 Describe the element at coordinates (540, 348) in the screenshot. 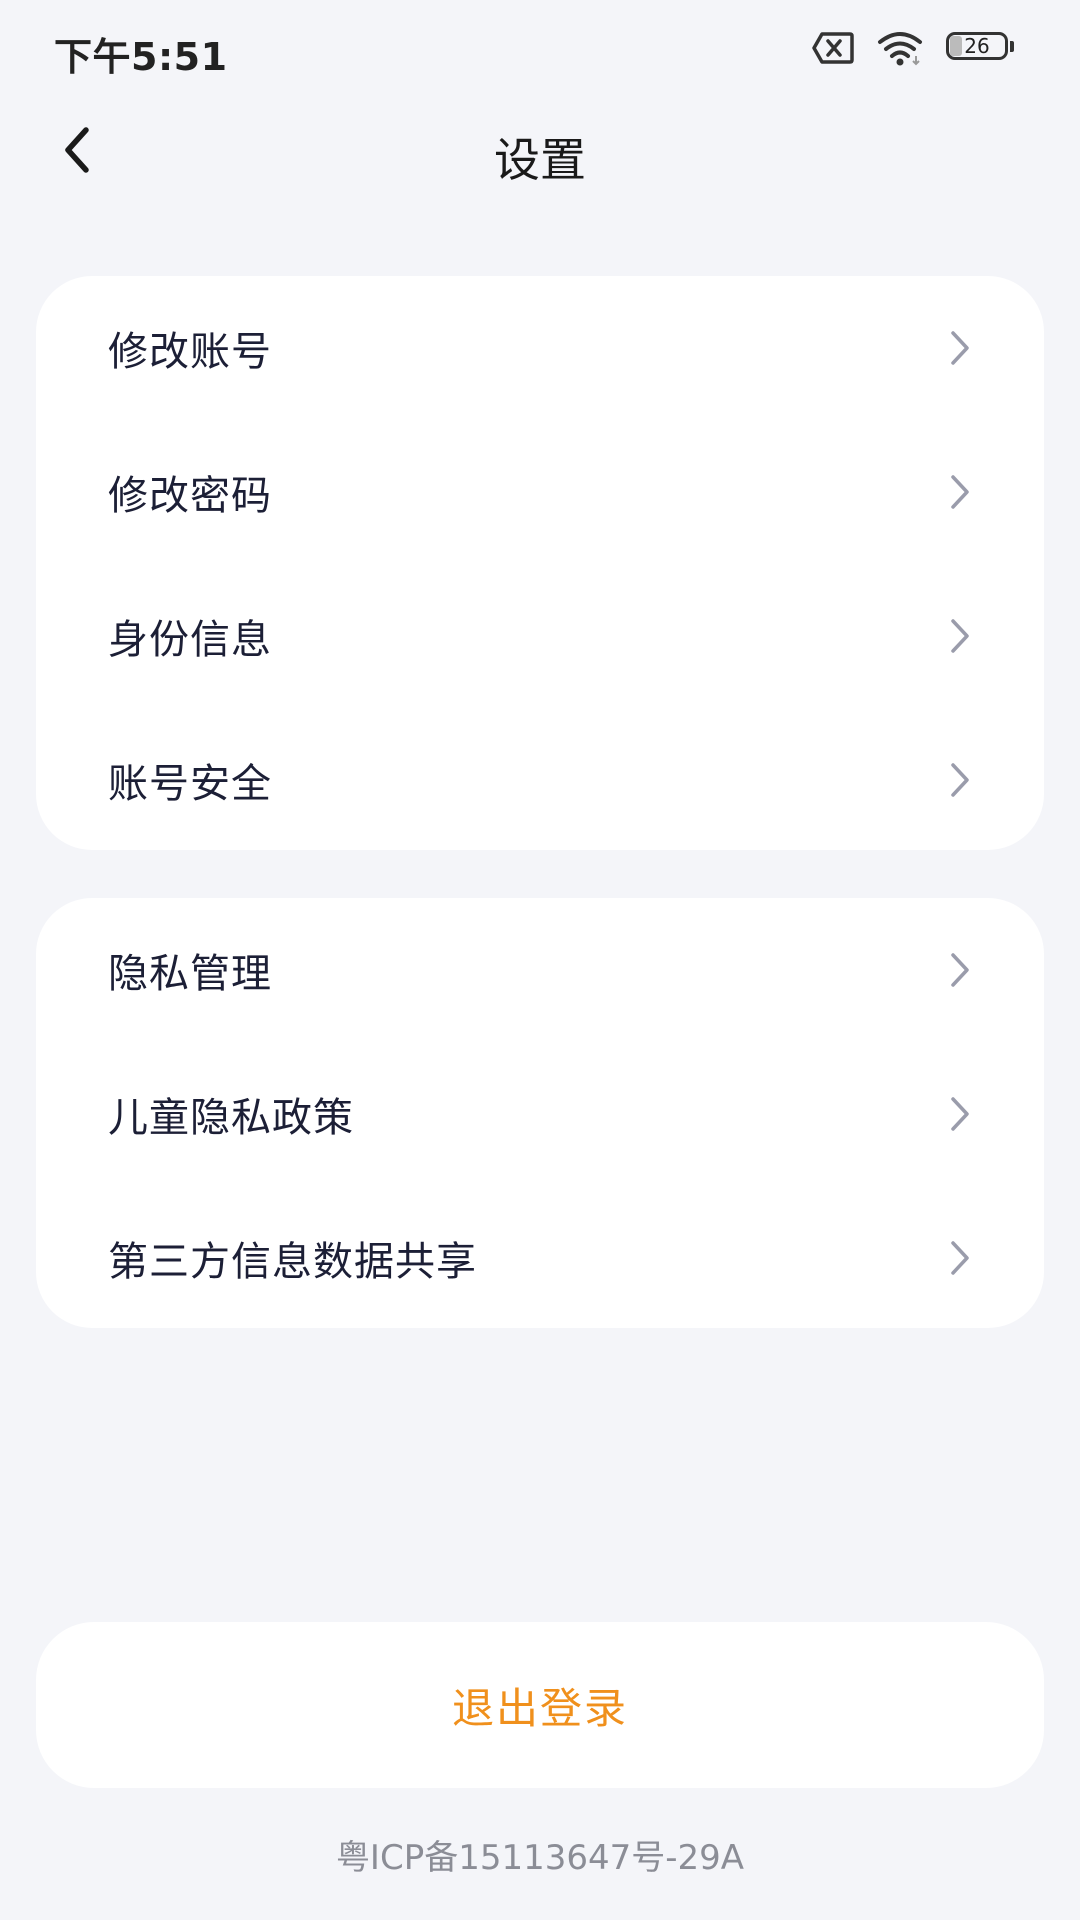

I see `menu-item-modify-account: 修改账号` at that location.